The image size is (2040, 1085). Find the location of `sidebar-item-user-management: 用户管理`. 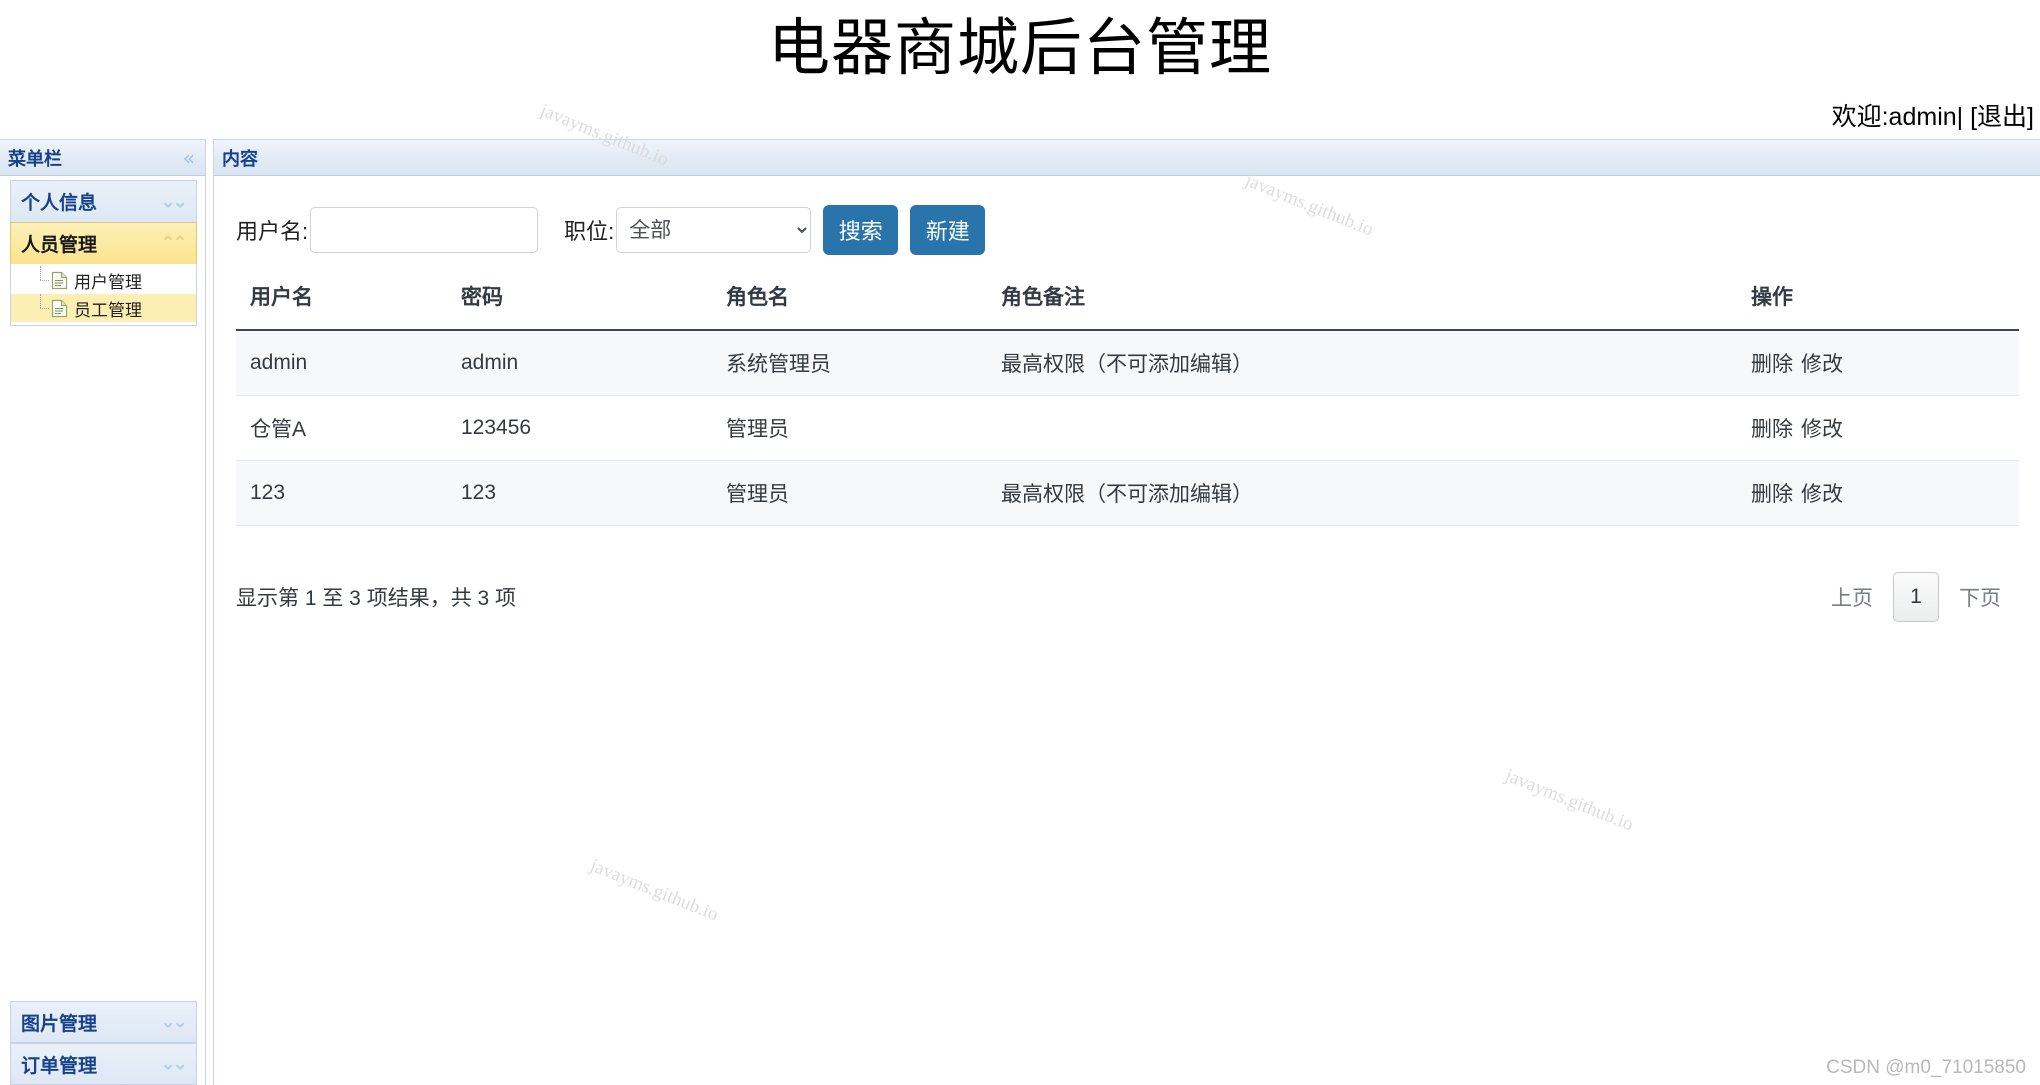

sidebar-item-user-management: 用户管理 is located at coordinates (103, 280).